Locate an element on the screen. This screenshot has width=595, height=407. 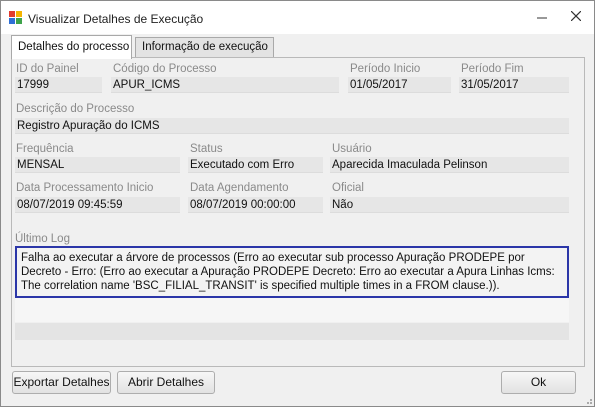
window-title: Visualizar Detalhes de Execução is located at coordinates (116, 19).